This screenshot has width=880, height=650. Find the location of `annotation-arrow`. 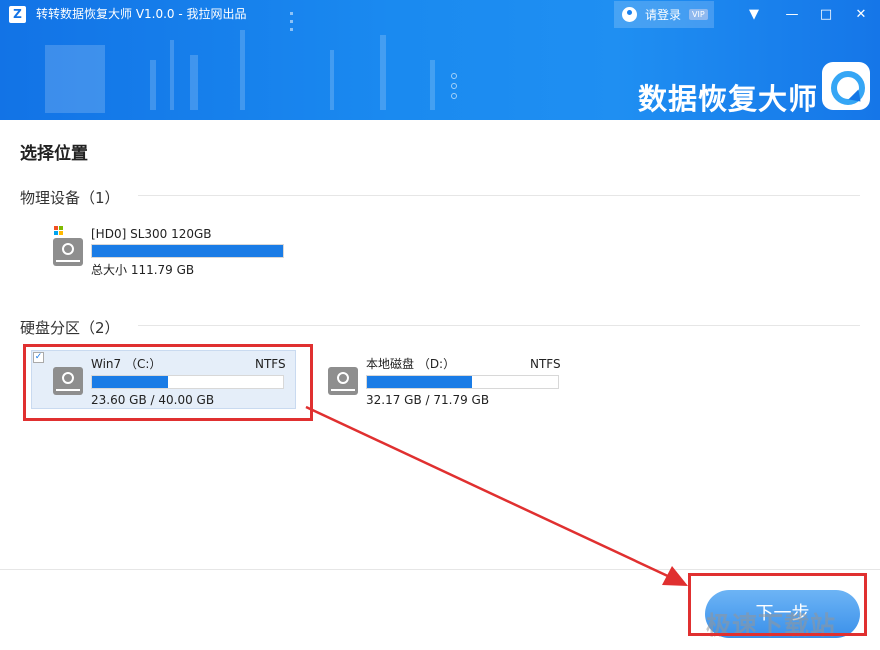

annotation-arrow is located at coordinates (496, 495).